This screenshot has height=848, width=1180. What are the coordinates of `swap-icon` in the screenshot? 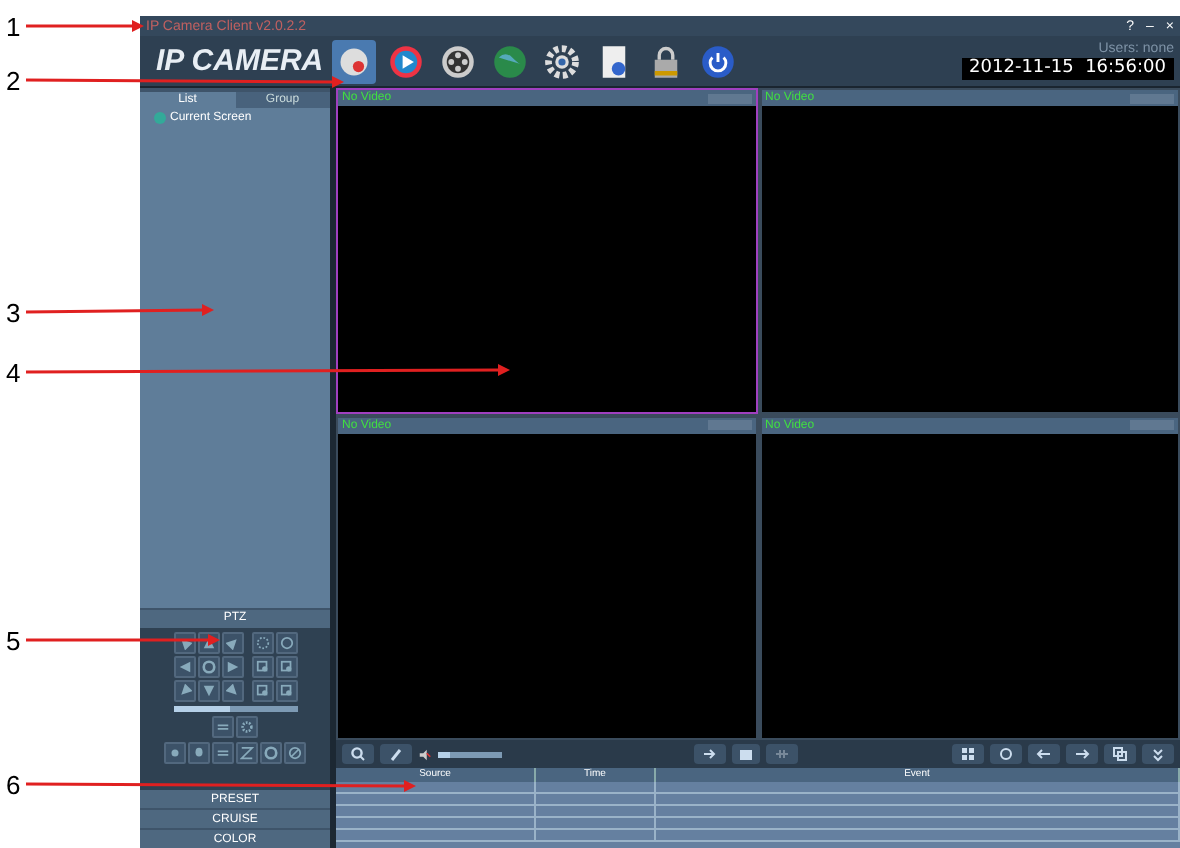 It's located at (223, 727).